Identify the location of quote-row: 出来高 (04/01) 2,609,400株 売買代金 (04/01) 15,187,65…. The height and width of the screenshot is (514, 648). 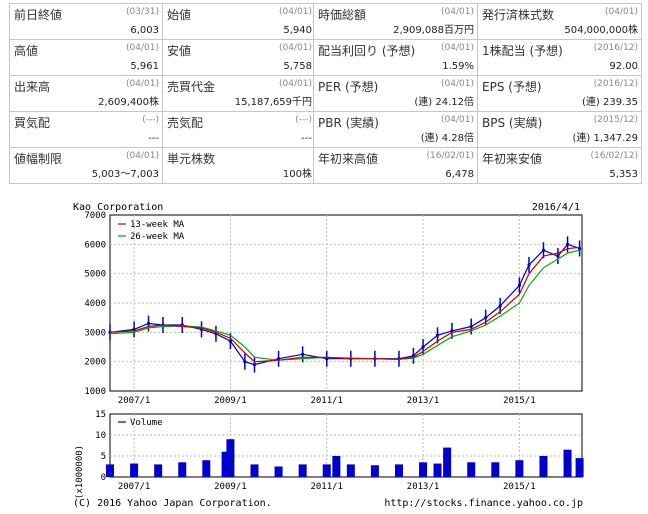
(162, 93).